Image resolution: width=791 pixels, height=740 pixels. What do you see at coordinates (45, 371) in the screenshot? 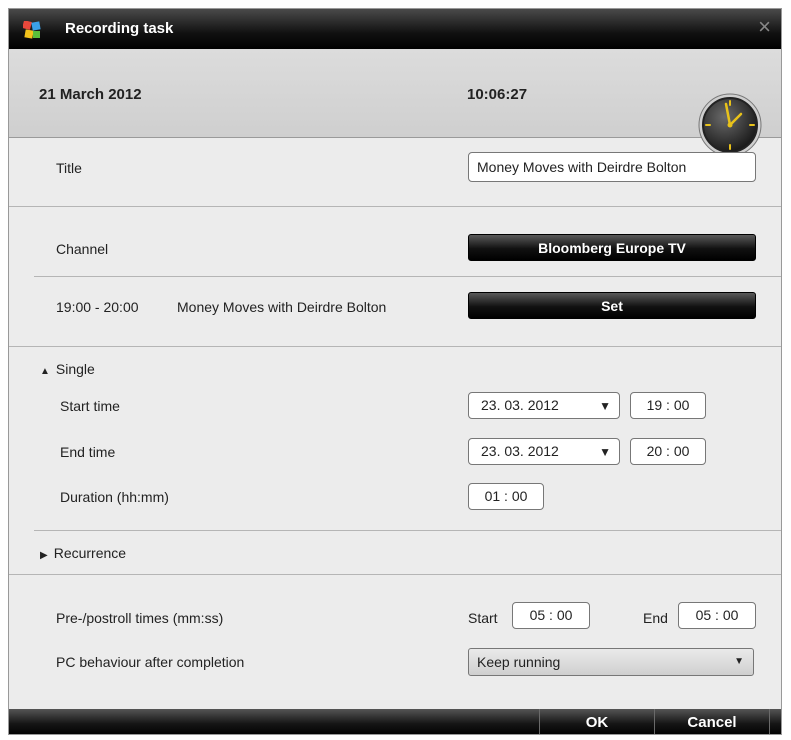
I see `triangle-up-icon: ▲` at bounding box center [45, 371].